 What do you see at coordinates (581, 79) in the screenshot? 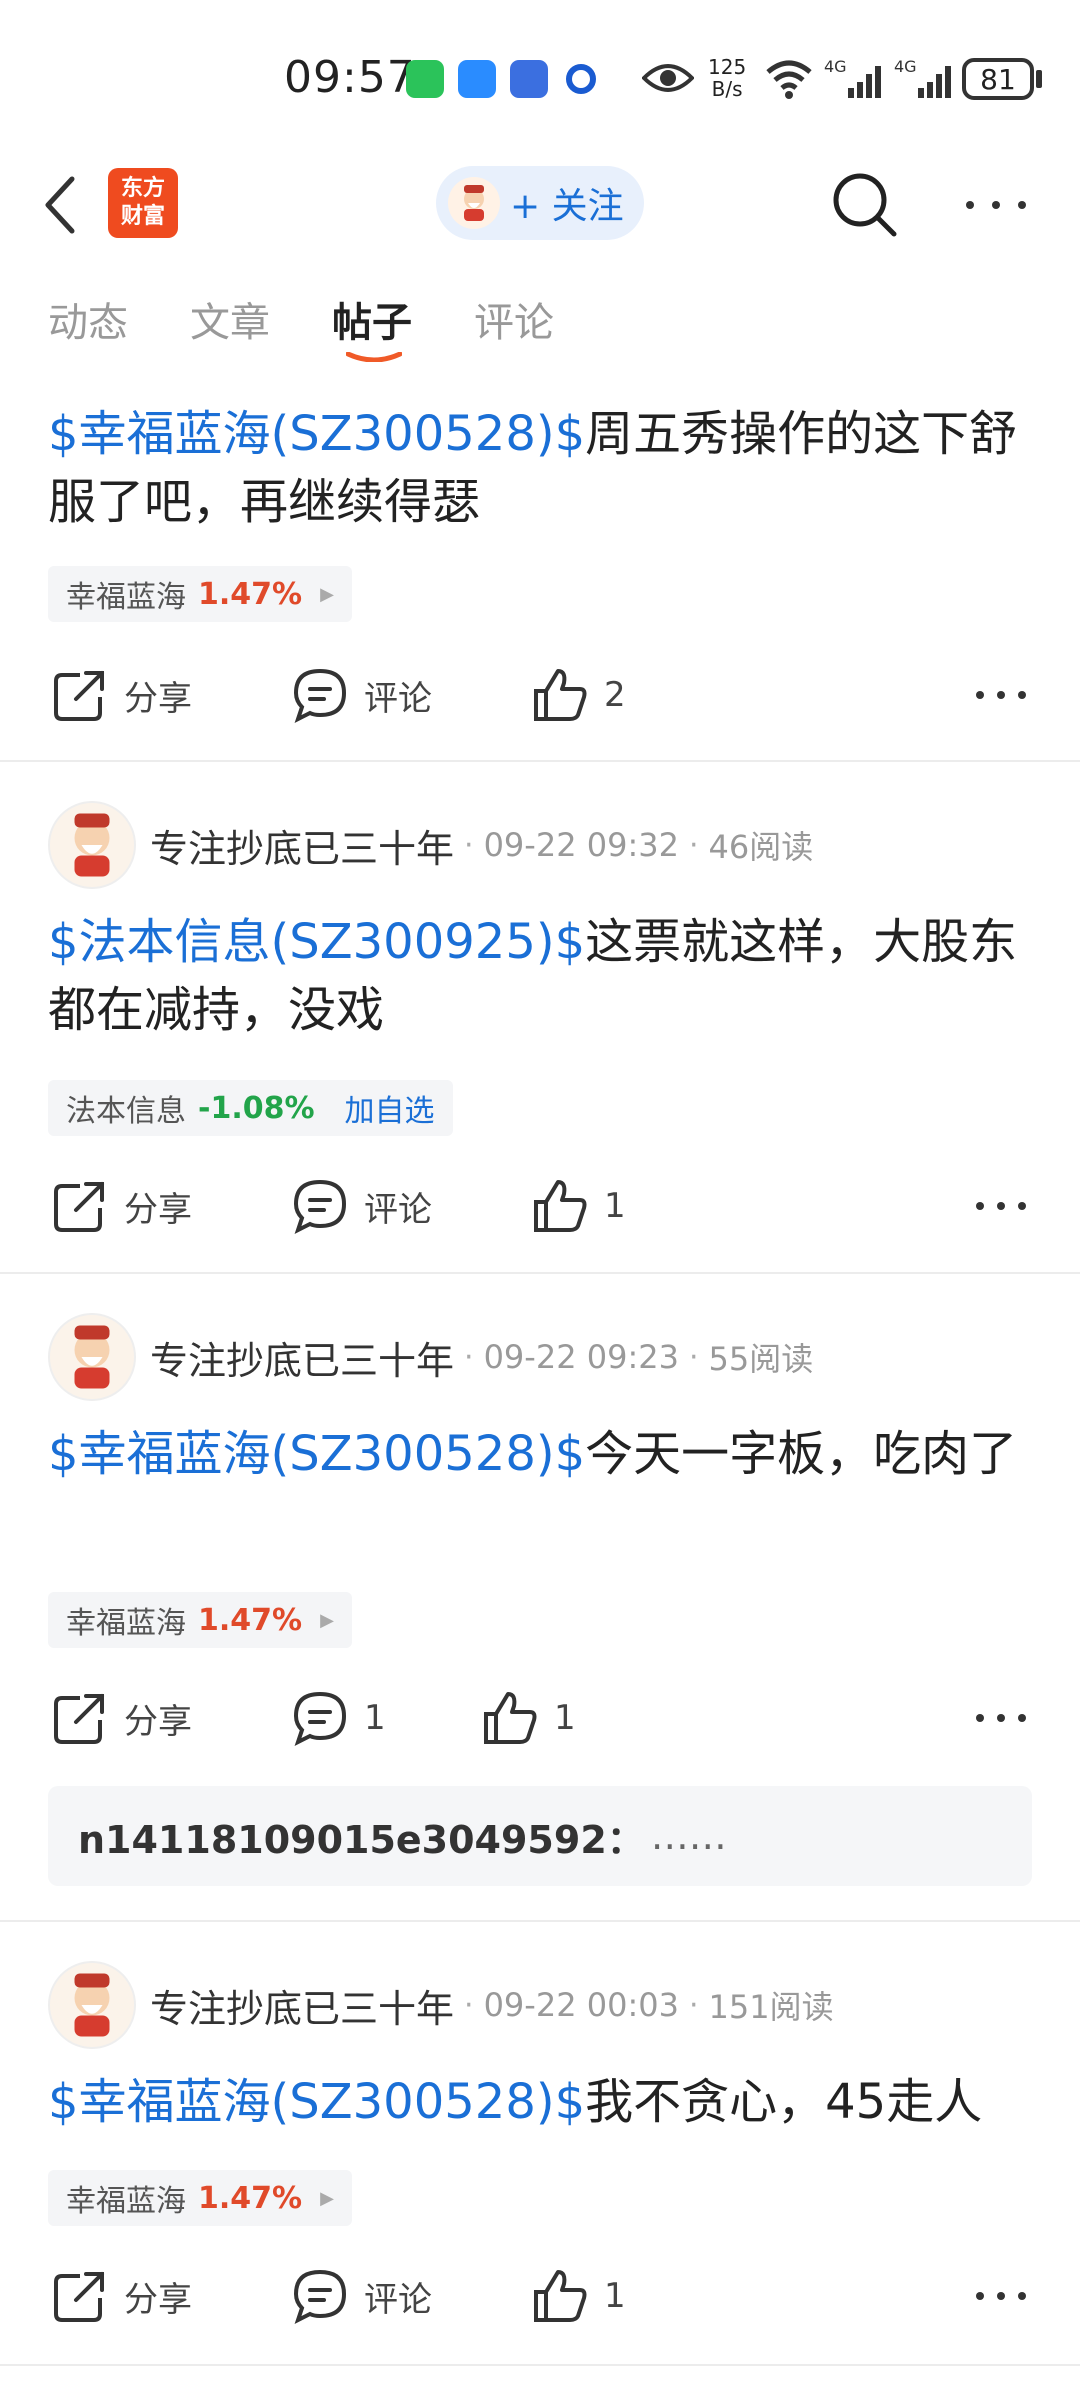
I see `bank-icon` at bounding box center [581, 79].